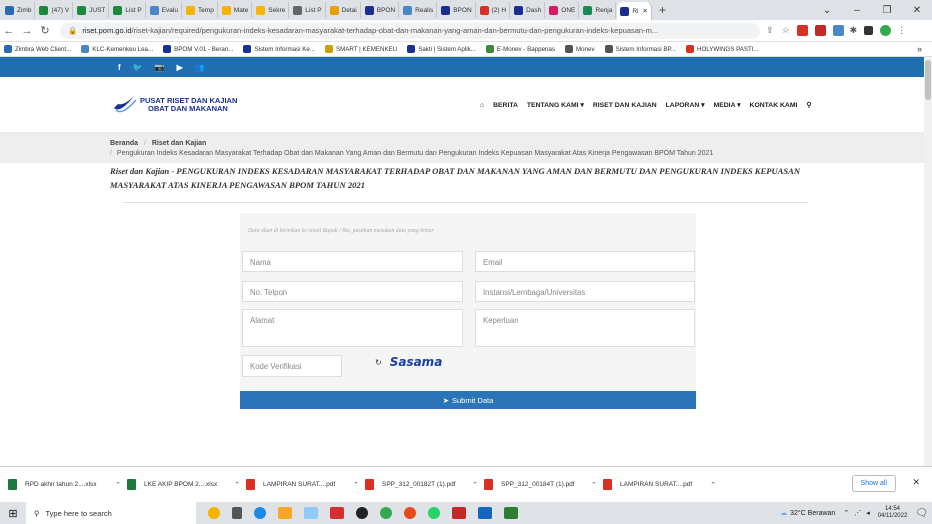  What do you see at coordinates (838, 30) in the screenshot?
I see `mail-extension-icon` at bounding box center [838, 30].